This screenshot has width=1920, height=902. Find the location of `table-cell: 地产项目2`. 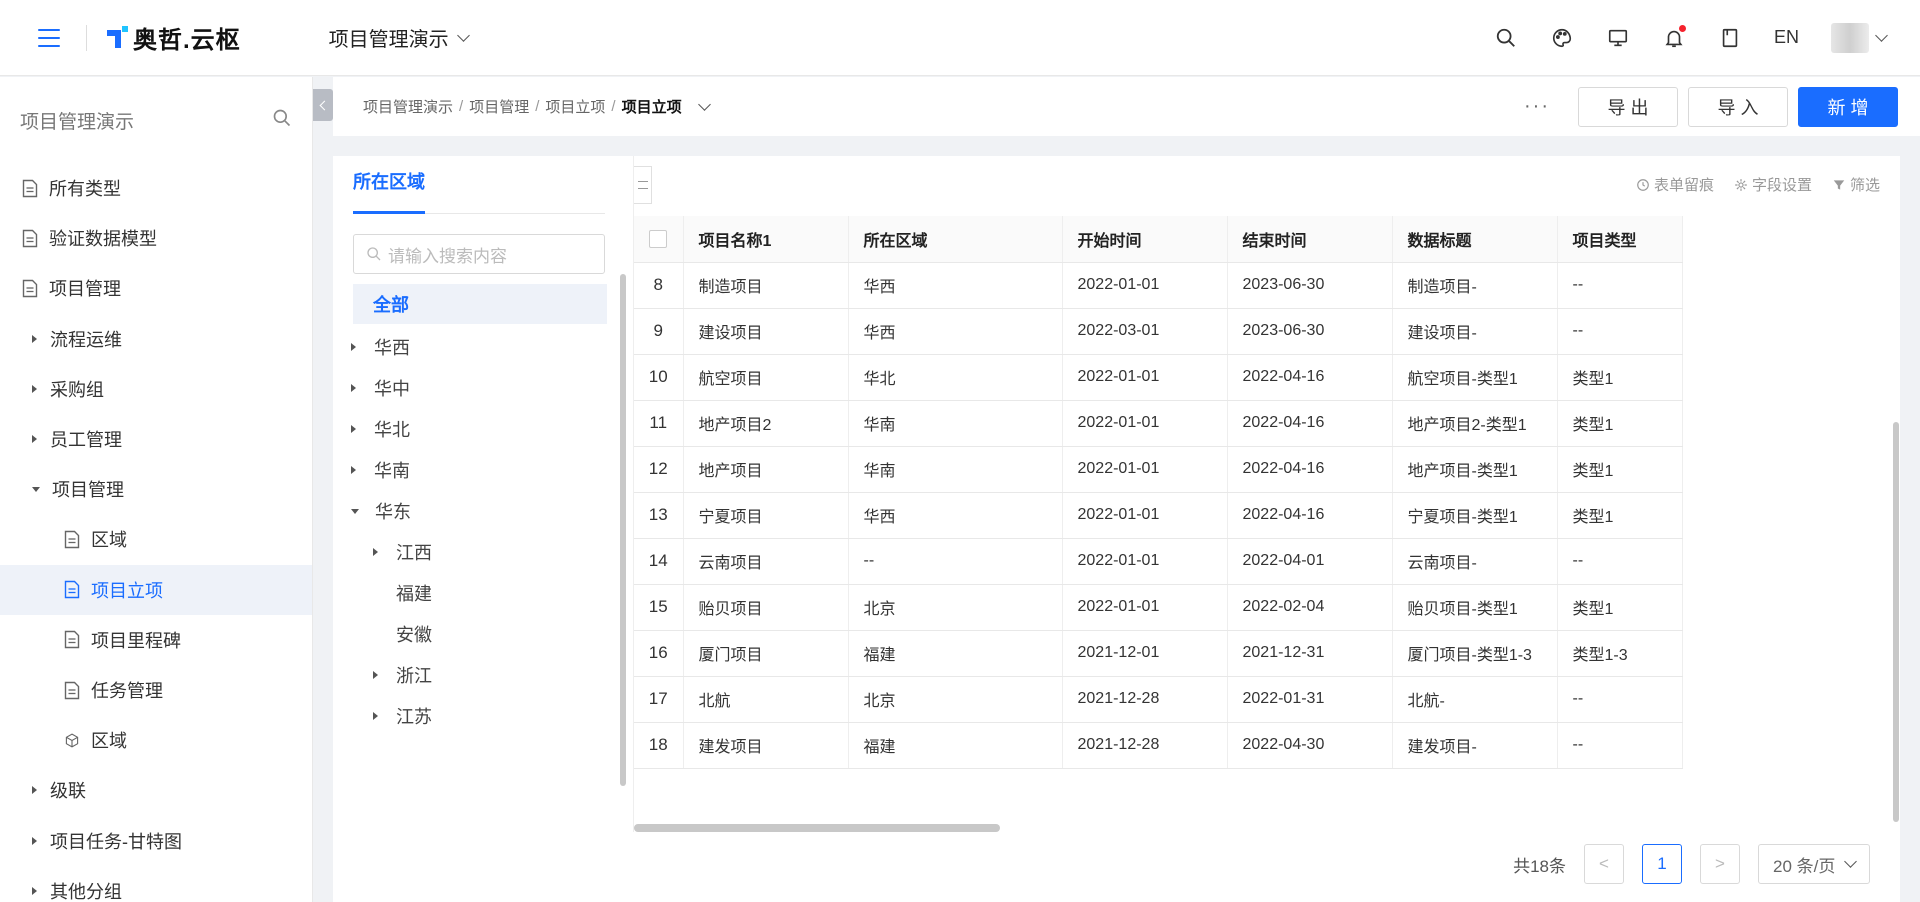

table-cell: 地产项目2 is located at coordinates (766, 423).